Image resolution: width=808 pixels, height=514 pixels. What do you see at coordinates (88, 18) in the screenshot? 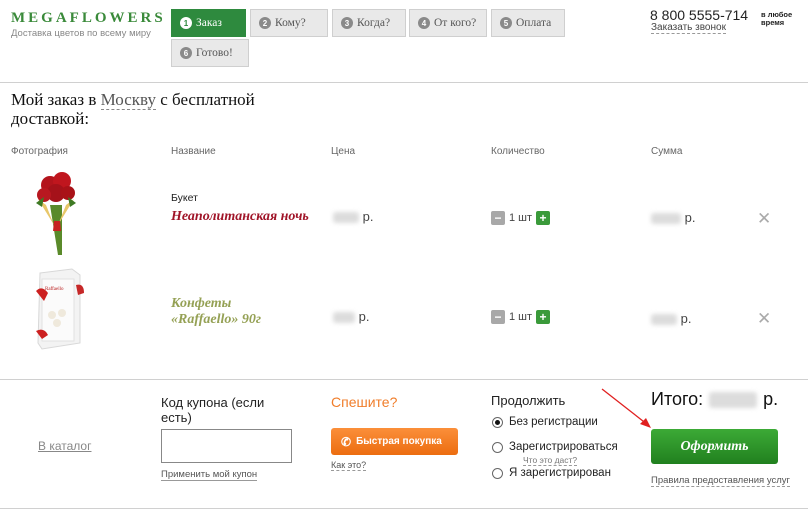
I see `logo-name: MEGAFLOWERS` at bounding box center [88, 18].